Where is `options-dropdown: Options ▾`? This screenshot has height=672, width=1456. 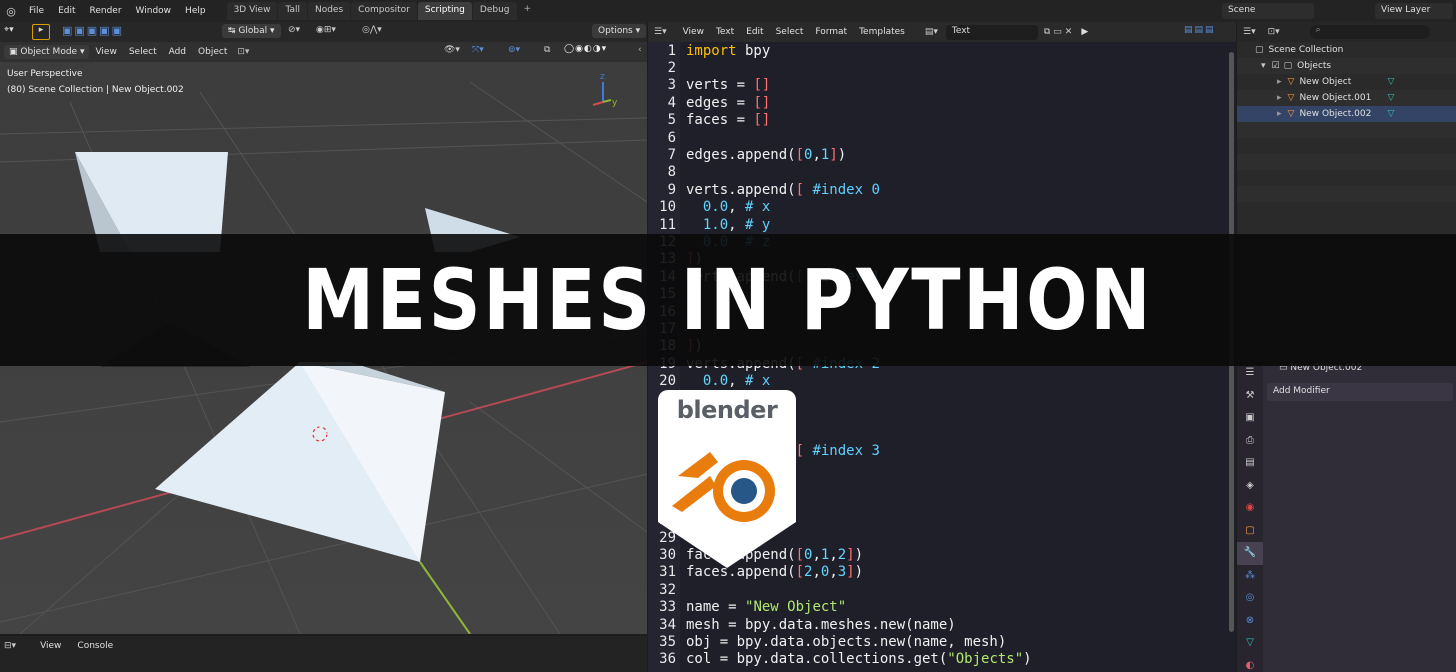 options-dropdown: Options ▾ is located at coordinates (619, 31).